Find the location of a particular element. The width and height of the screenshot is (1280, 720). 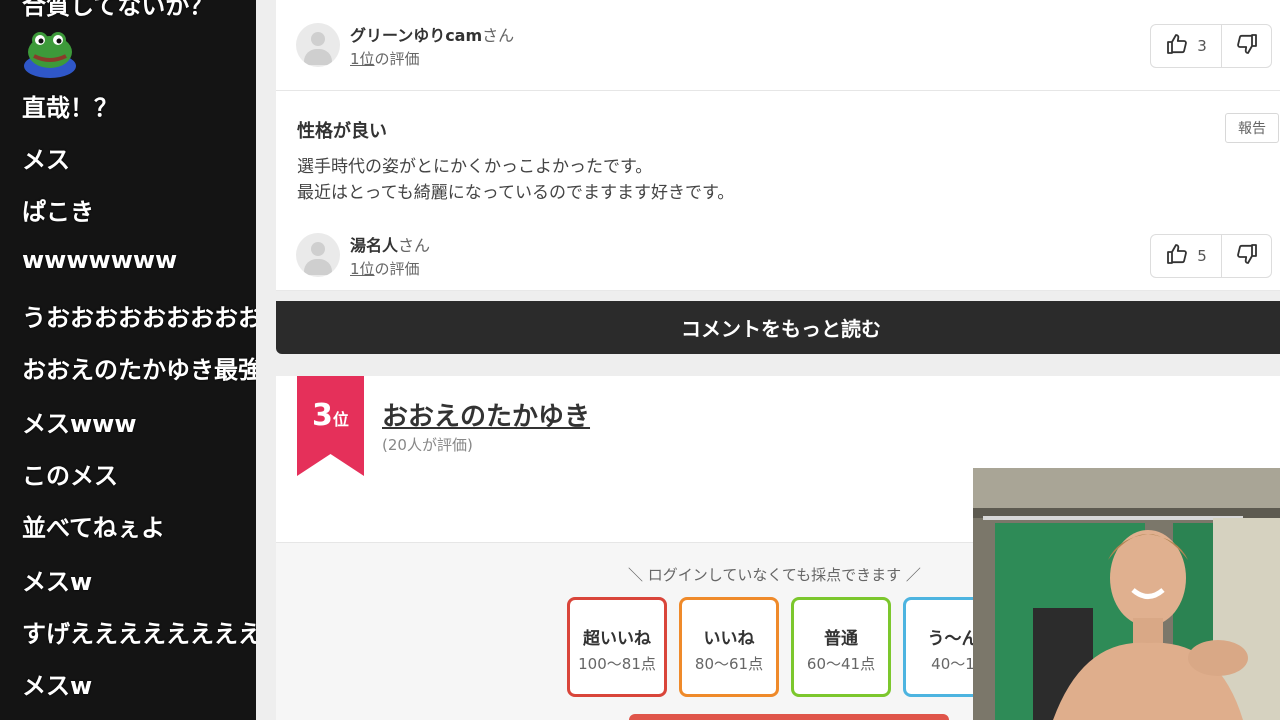

chat-message: 並べてねぇよ is located at coordinates (94, 528).